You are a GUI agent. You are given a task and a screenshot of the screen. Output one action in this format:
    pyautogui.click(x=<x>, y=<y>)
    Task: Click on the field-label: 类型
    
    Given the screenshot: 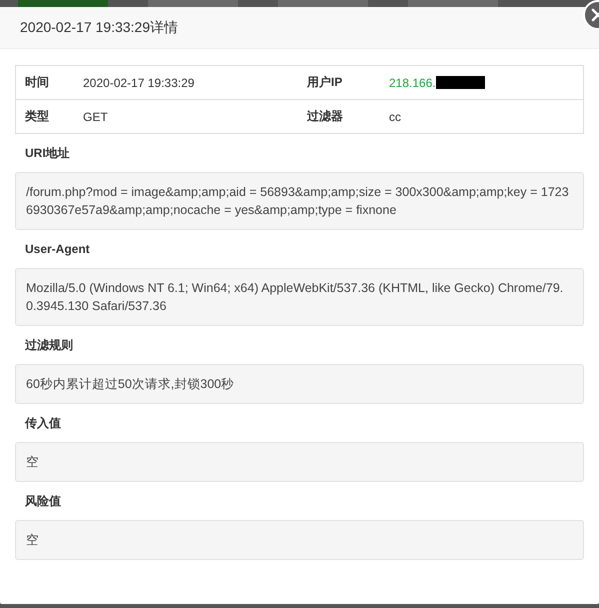 What is the action you would take?
    pyautogui.click(x=37, y=116)
    